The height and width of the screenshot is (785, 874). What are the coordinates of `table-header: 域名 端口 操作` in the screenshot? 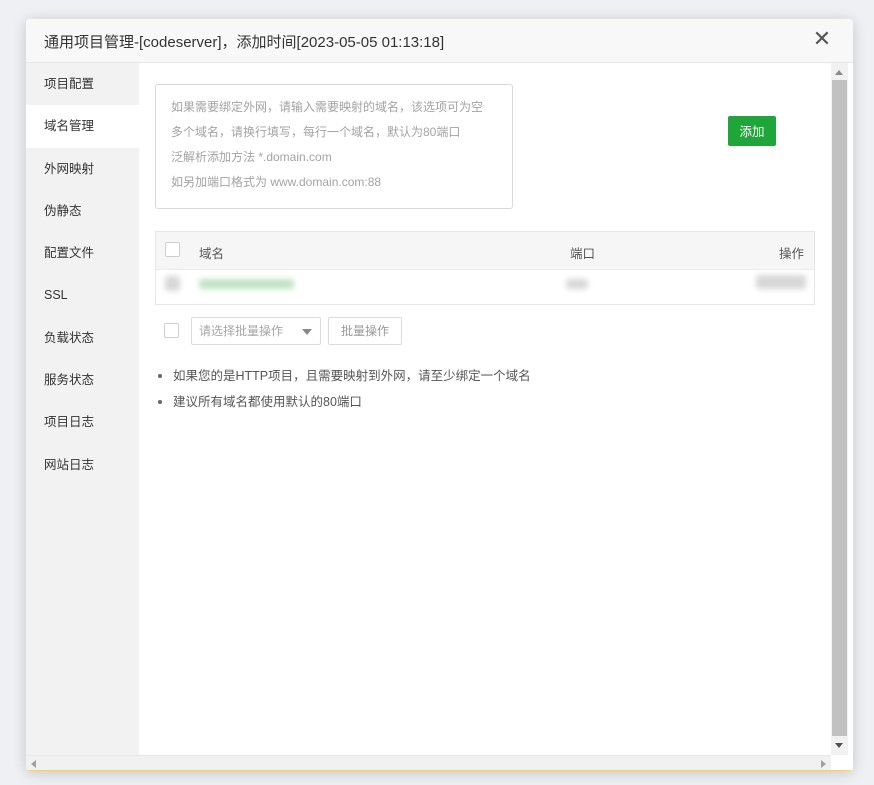 It's located at (485, 251).